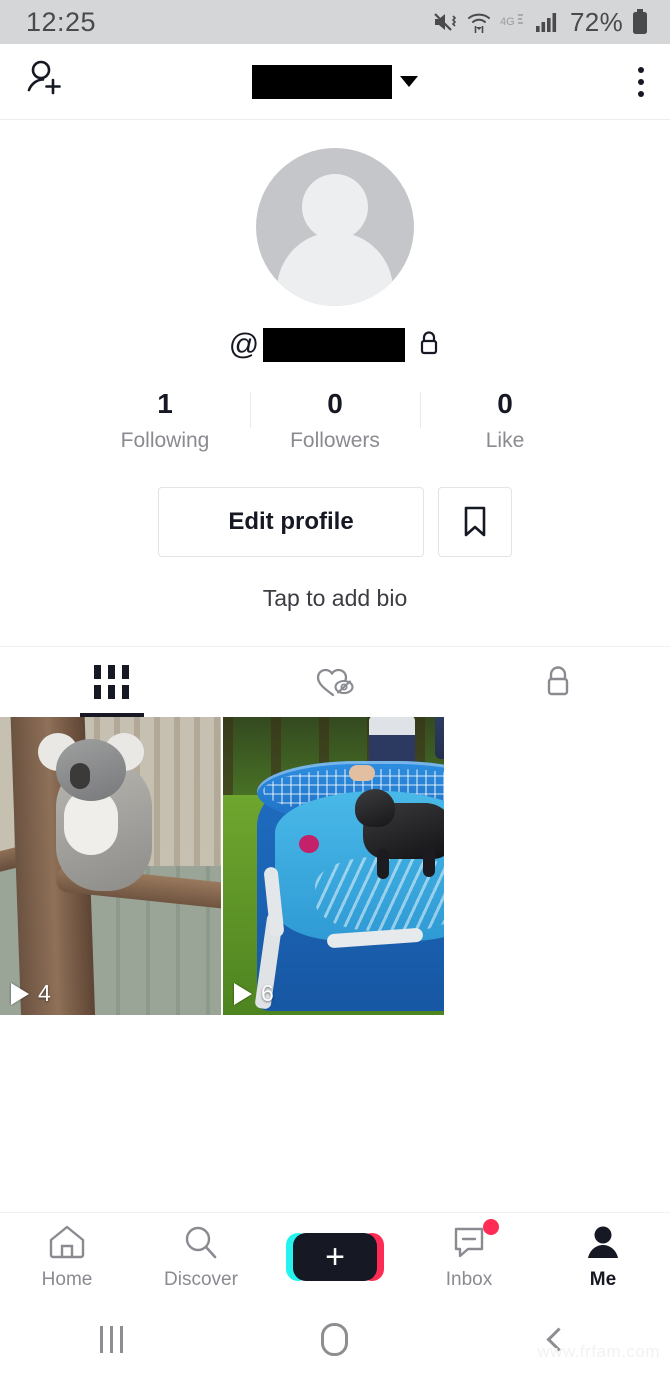  I want to click on 4g-lte-icon: 4G, so click(512, 21).